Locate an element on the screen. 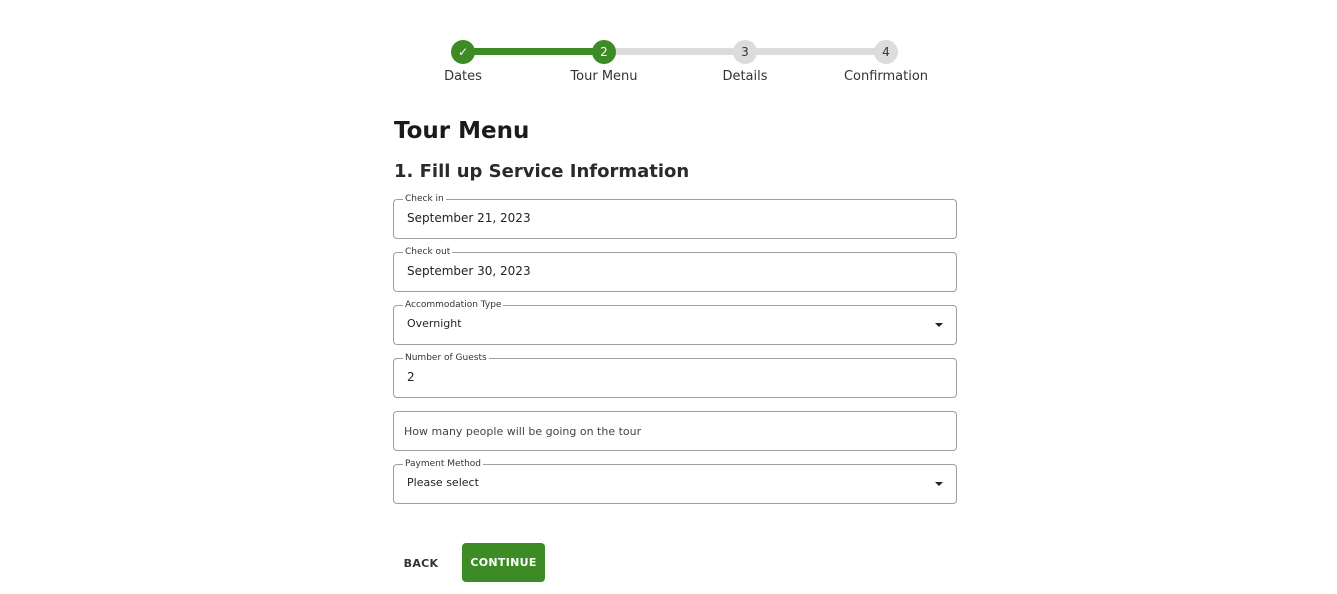 The image size is (1337, 594). back-button: BACK is located at coordinates (421, 563).